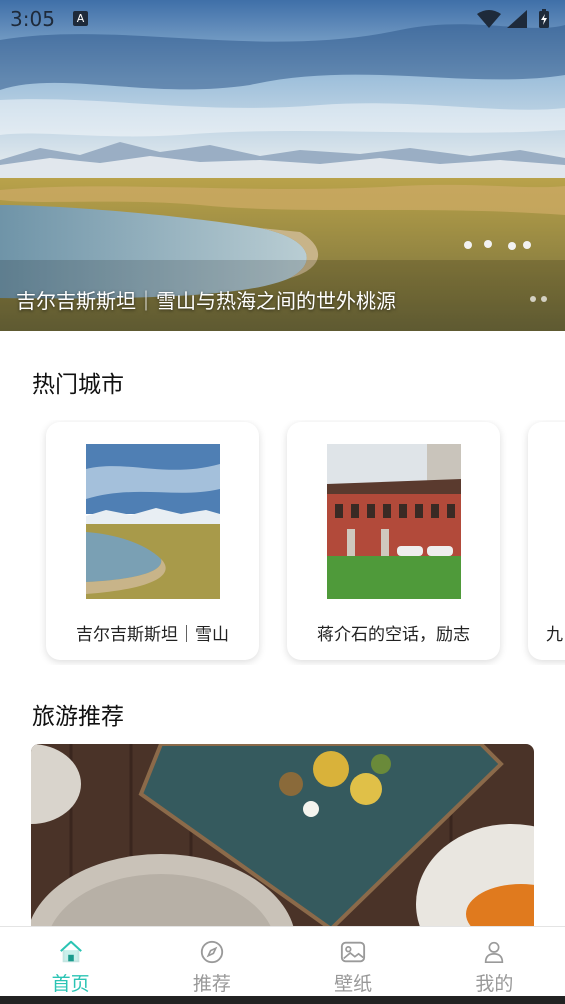 The image size is (565, 1004). I want to click on compass-icon, so click(212, 952).